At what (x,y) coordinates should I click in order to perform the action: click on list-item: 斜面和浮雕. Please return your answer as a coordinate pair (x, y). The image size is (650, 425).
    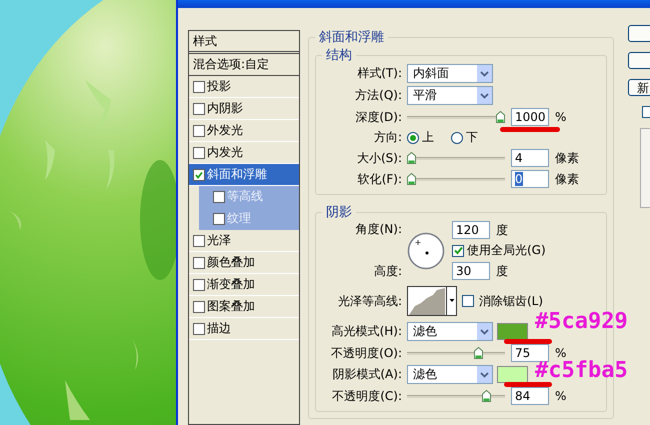
    Looking at the image, I should click on (244, 175).